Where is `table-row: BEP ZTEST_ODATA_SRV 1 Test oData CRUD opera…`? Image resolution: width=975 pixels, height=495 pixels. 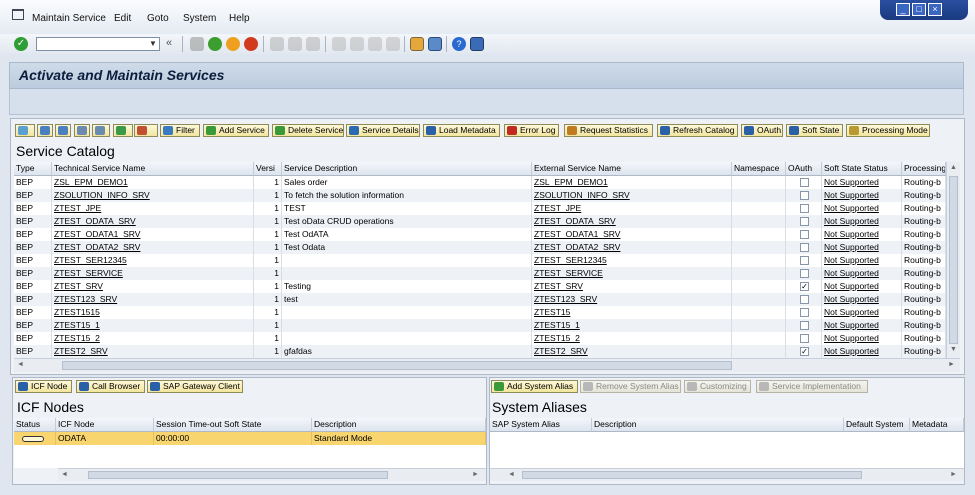 table-row: BEP ZTEST_ODATA_SRV 1 Test oData CRUD opera… is located at coordinates (480, 221).